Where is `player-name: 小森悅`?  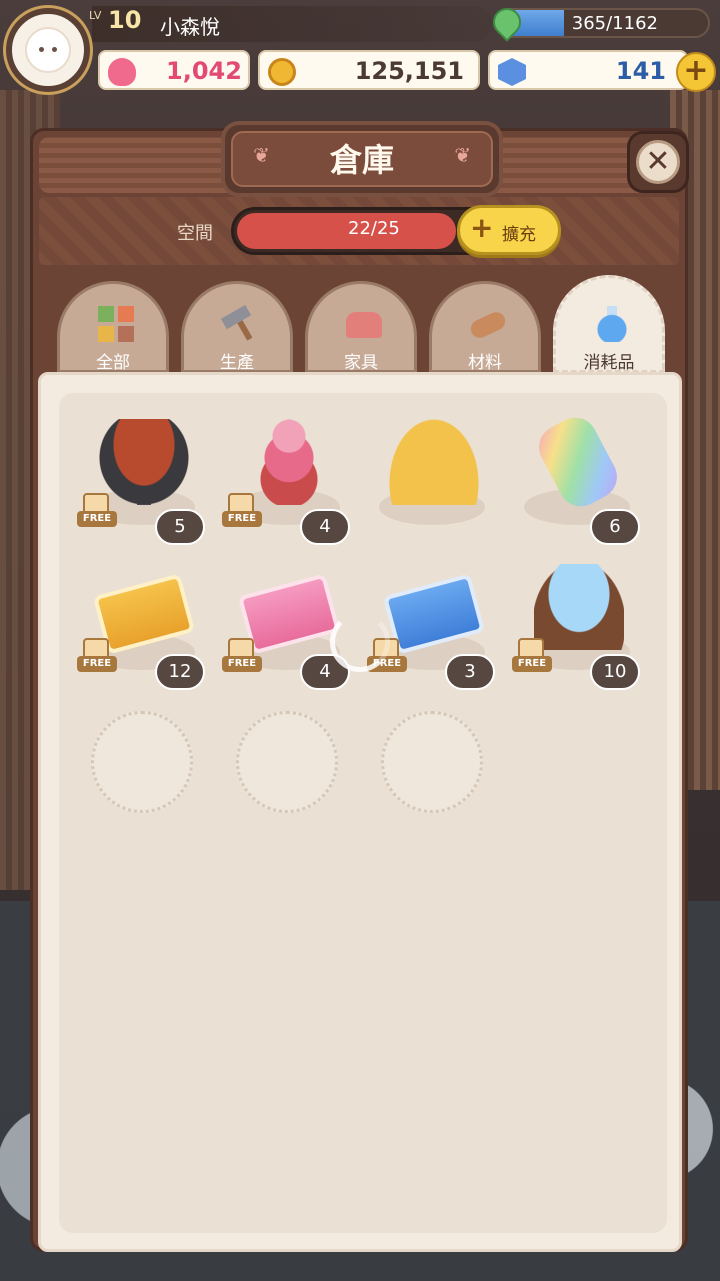 player-name: 小森悅 is located at coordinates (190, 27).